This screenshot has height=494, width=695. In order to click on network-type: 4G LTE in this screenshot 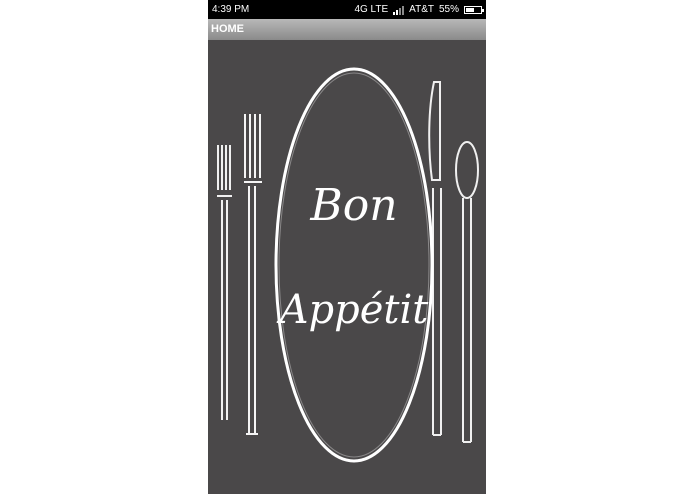, I will do `click(371, 9)`.